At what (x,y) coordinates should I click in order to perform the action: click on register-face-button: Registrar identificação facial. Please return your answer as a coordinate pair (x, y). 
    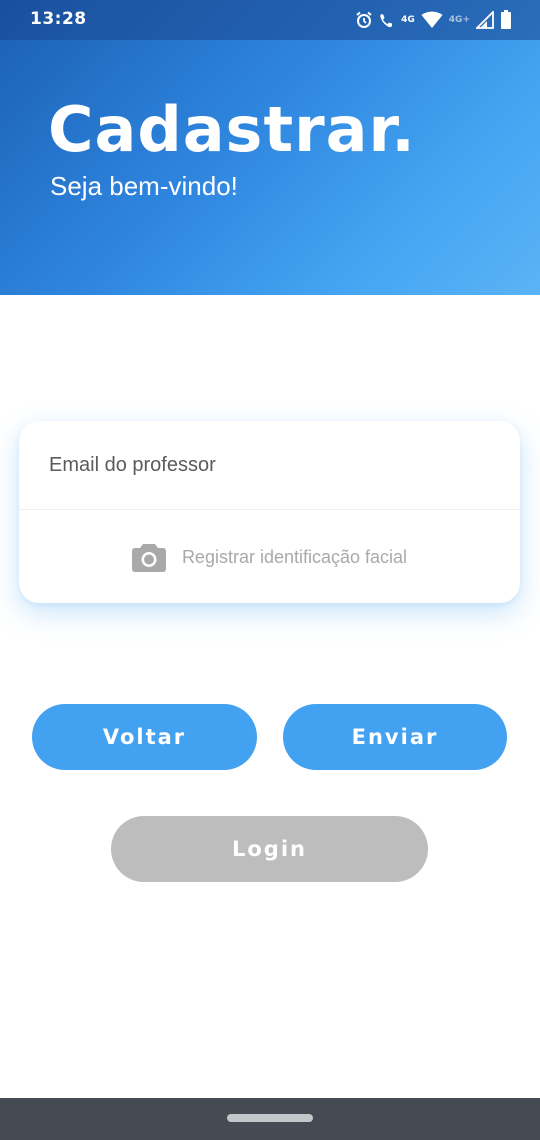
    Looking at the image, I should click on (269, 557).